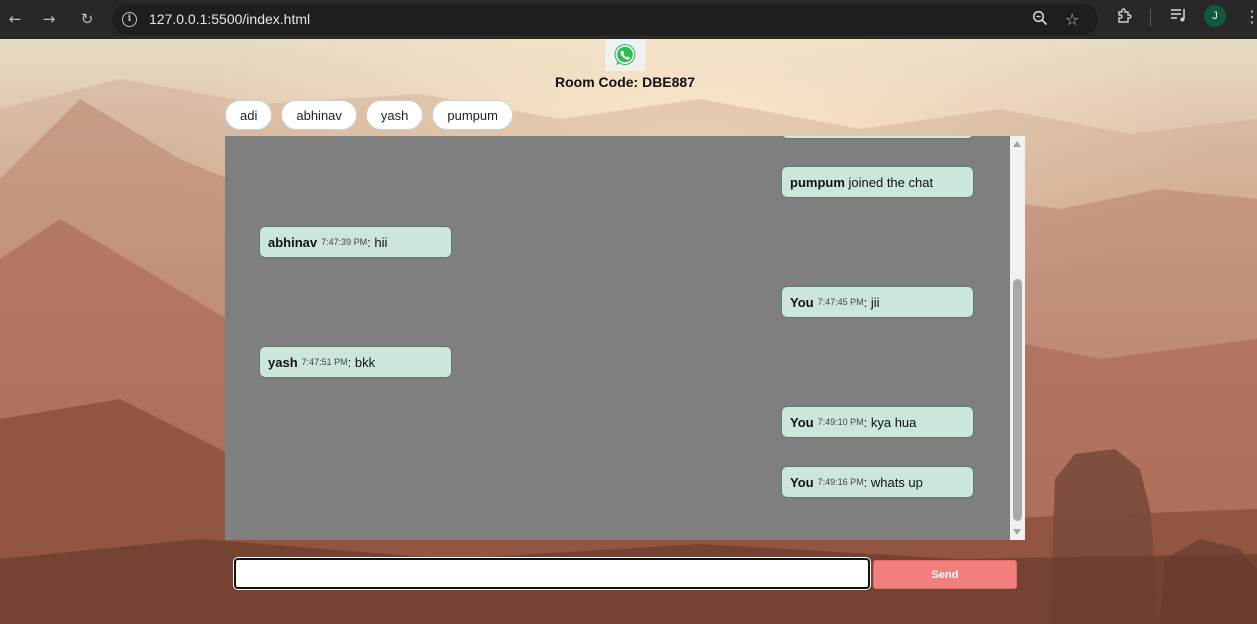 The width and height of the screenshot is (1257, 624). What do you see at coordinates (625, 82) in the screenshot?
I see `room-code: Room Code: DBE887` at bounding box center [625, 82].